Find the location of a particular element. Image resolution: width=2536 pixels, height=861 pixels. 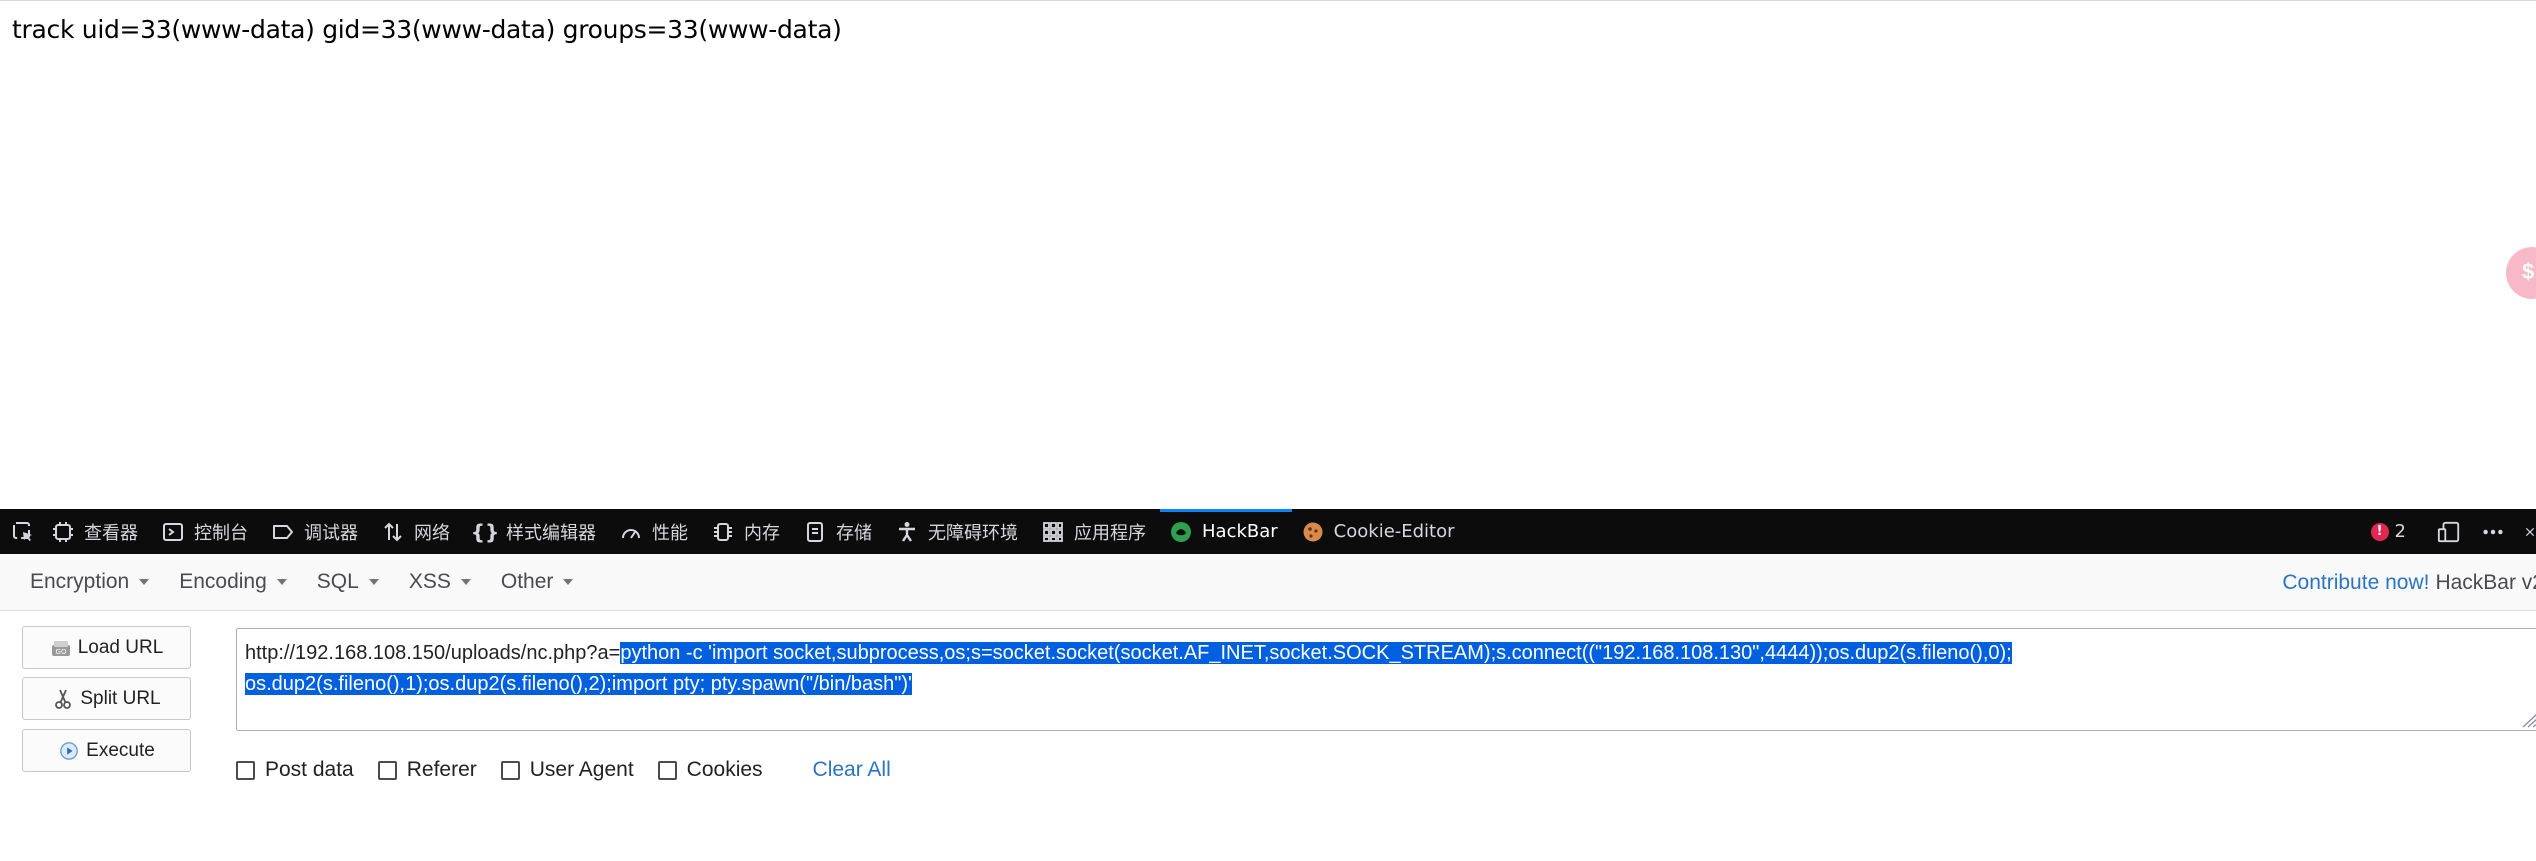

execute-label: Execute is located at coordinates (120, 750).